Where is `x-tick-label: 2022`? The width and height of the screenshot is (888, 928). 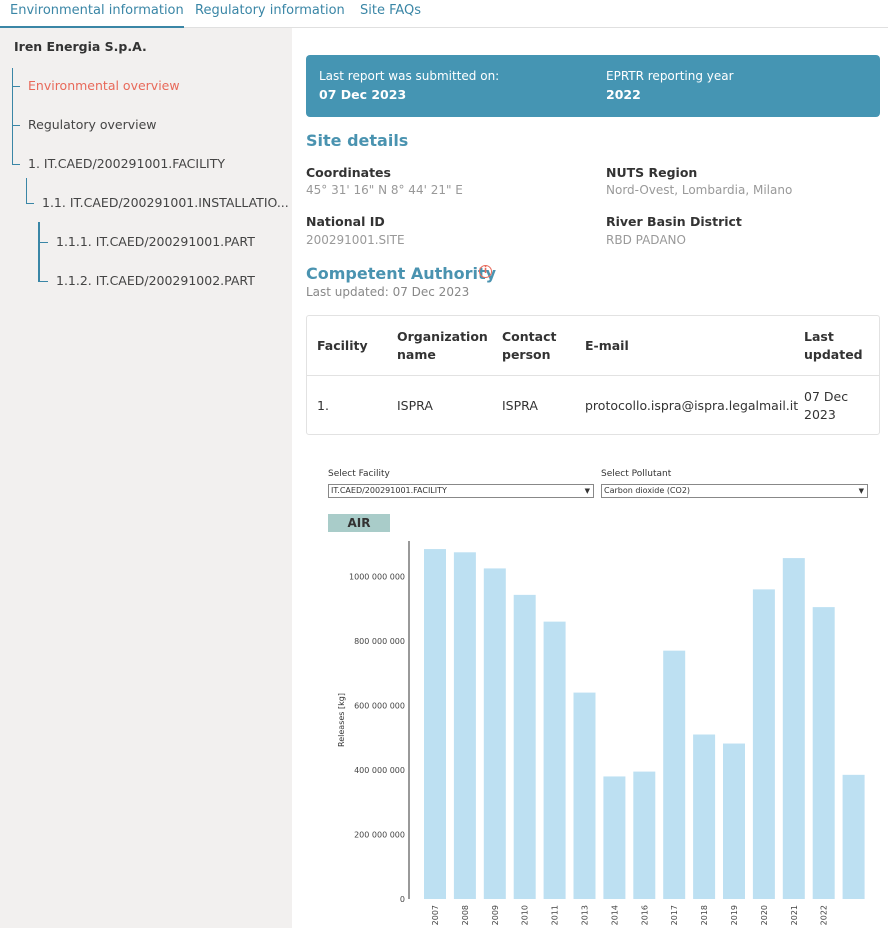 x-tick-label: 2022 is located at coordinates (824, 915).